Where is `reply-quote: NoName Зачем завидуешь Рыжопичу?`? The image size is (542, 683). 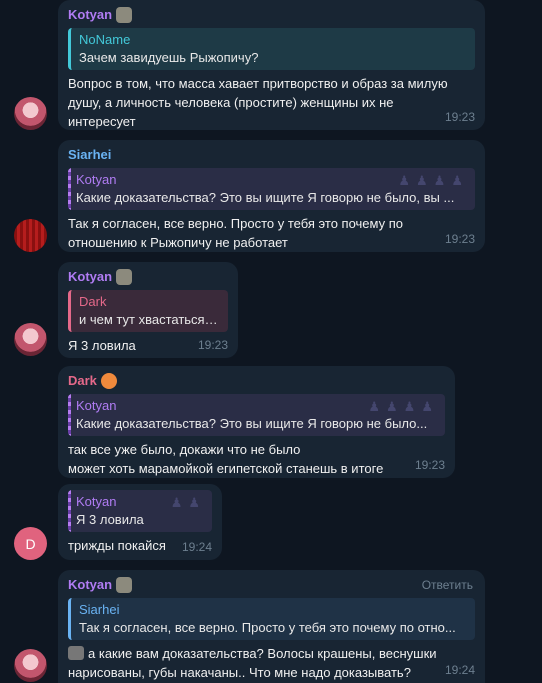
reply-quote: NoName Зачем завидуешь Рыжопичу? is located at coordinates (271, 49).